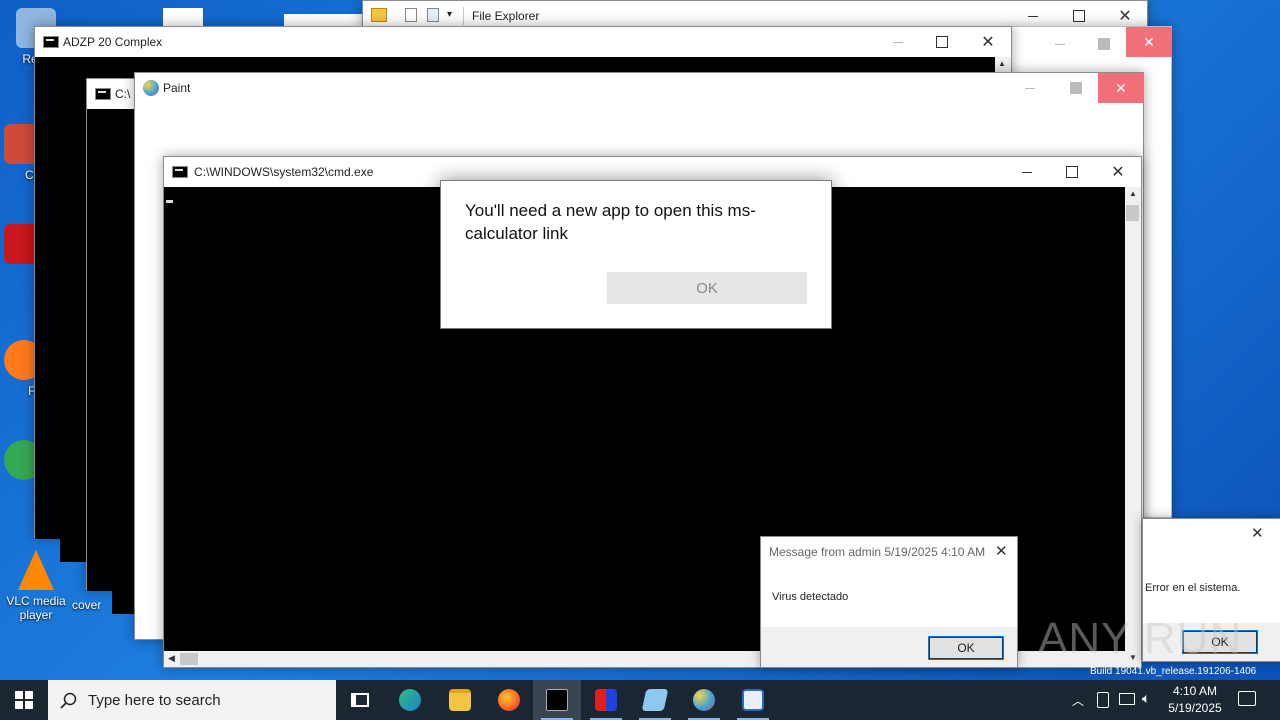 This screenshot has width=1280, height=720. Describe the element at coordinates (889, 647) in the screenshot. I see `admin-message-footer: OK` at that location.